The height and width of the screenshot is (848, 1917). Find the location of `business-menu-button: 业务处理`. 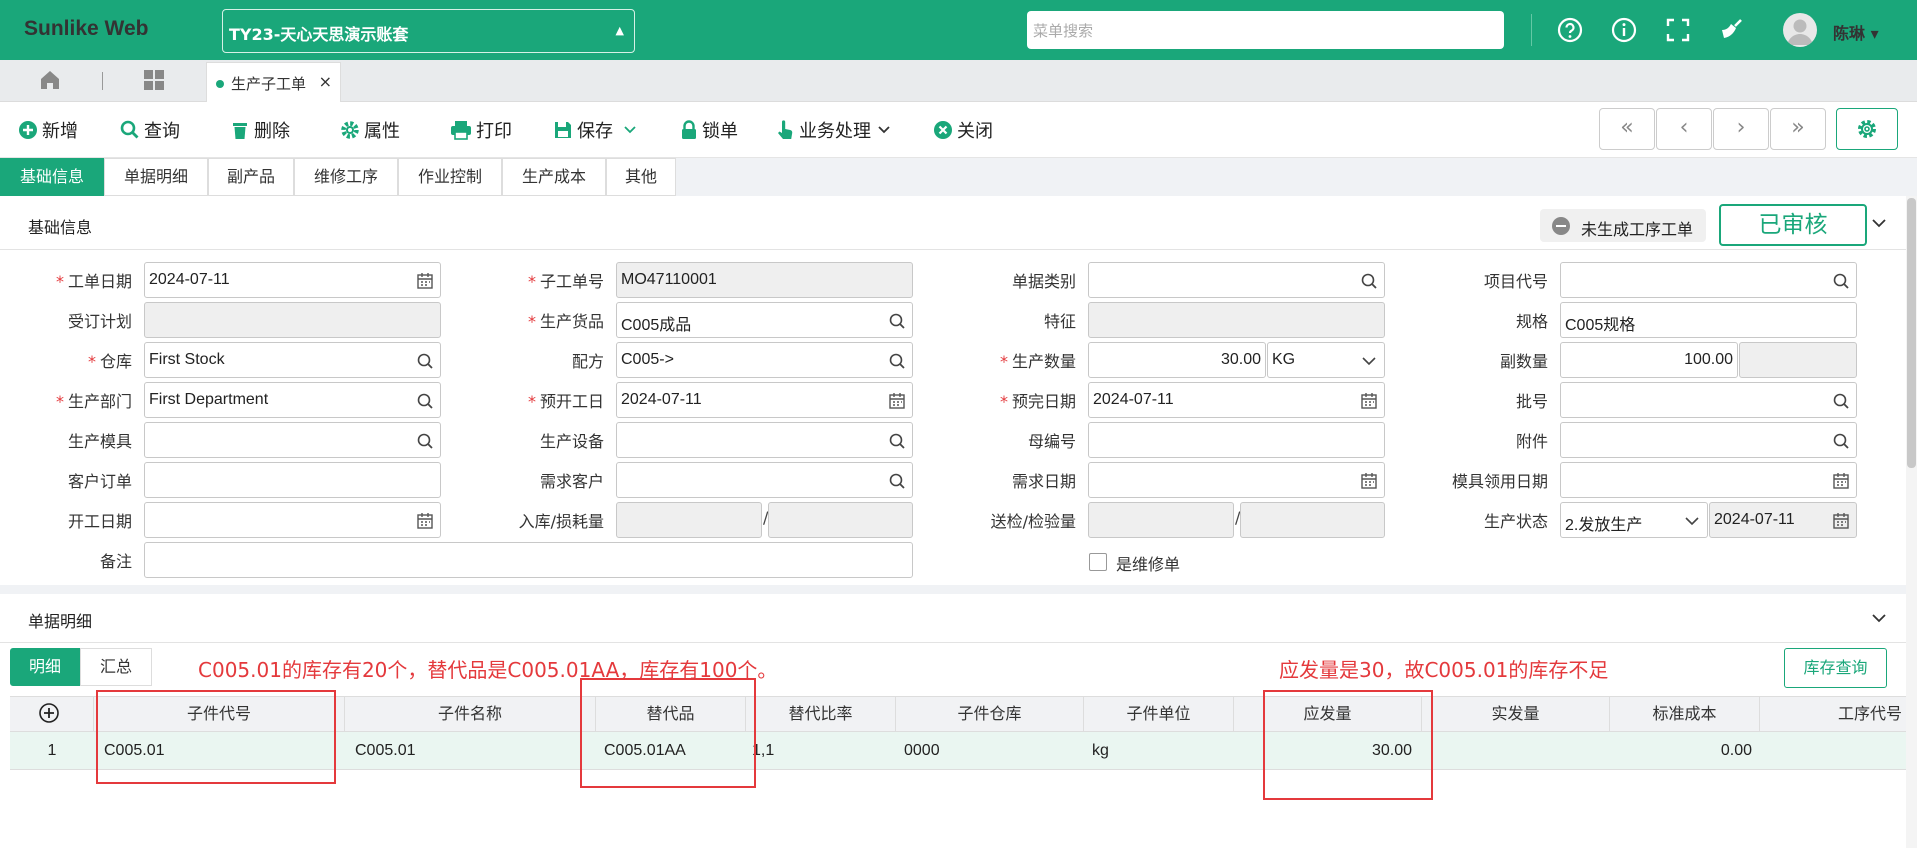

business-menu-button: 业务处理 is located at coordinates (835, 130).